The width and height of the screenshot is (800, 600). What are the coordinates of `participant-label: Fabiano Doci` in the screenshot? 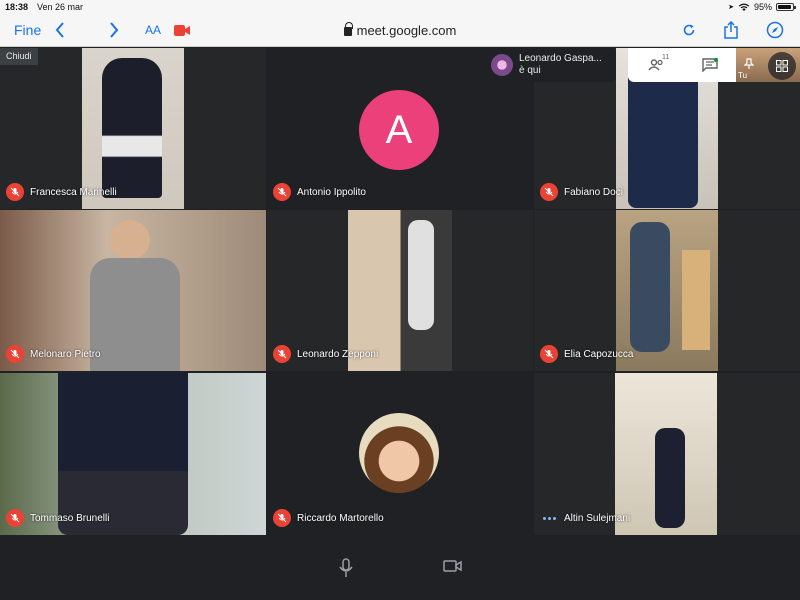 It's located at (581, 192).